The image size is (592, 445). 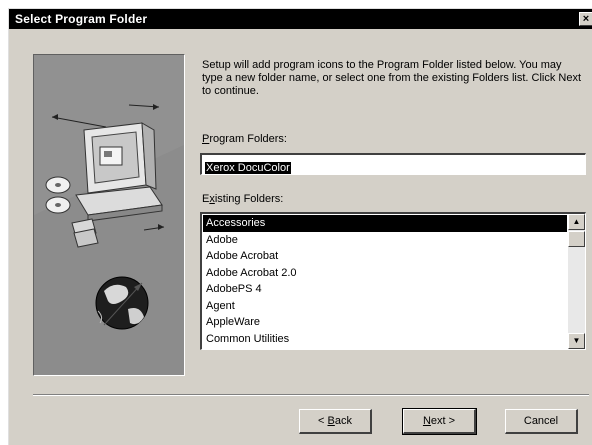 What do you see at coordinates (385, 223) in the screenshot?
I see `list-item: Accessories` at bounding box center [385, 223].